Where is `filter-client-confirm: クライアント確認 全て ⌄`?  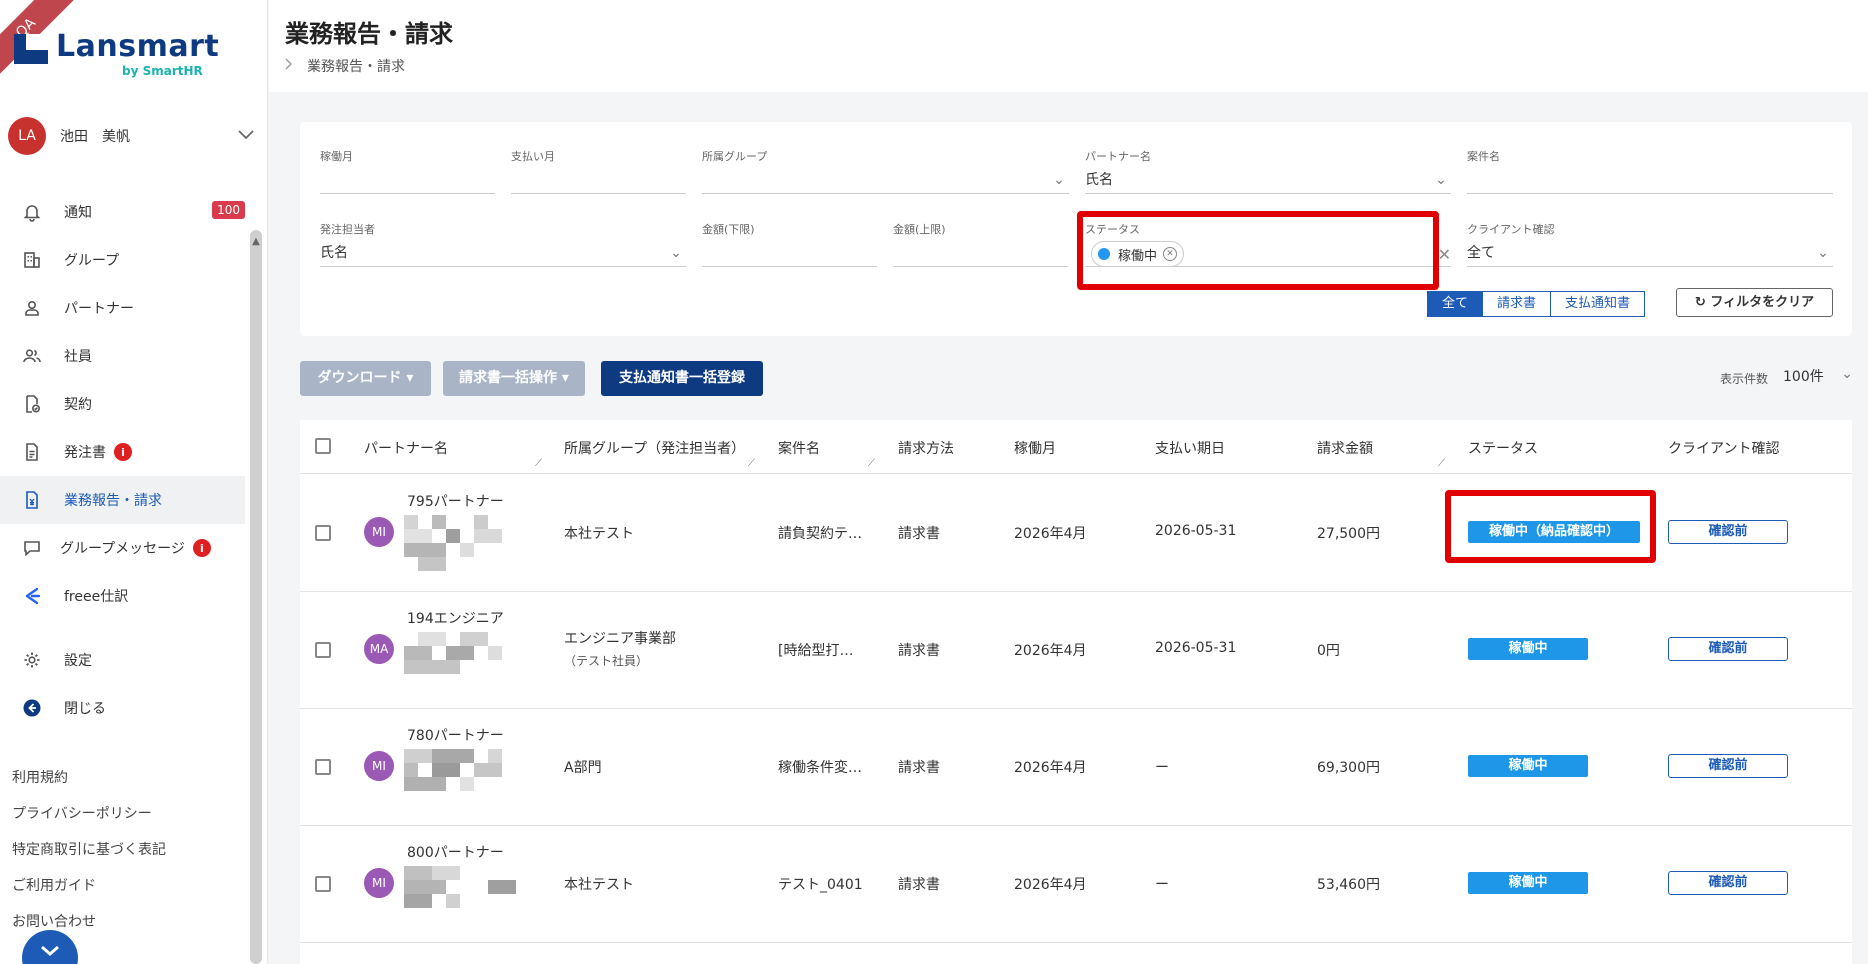 filter-client-confirm: クライアント確認 全て ⌄ is located at coordinates (1650, 246).